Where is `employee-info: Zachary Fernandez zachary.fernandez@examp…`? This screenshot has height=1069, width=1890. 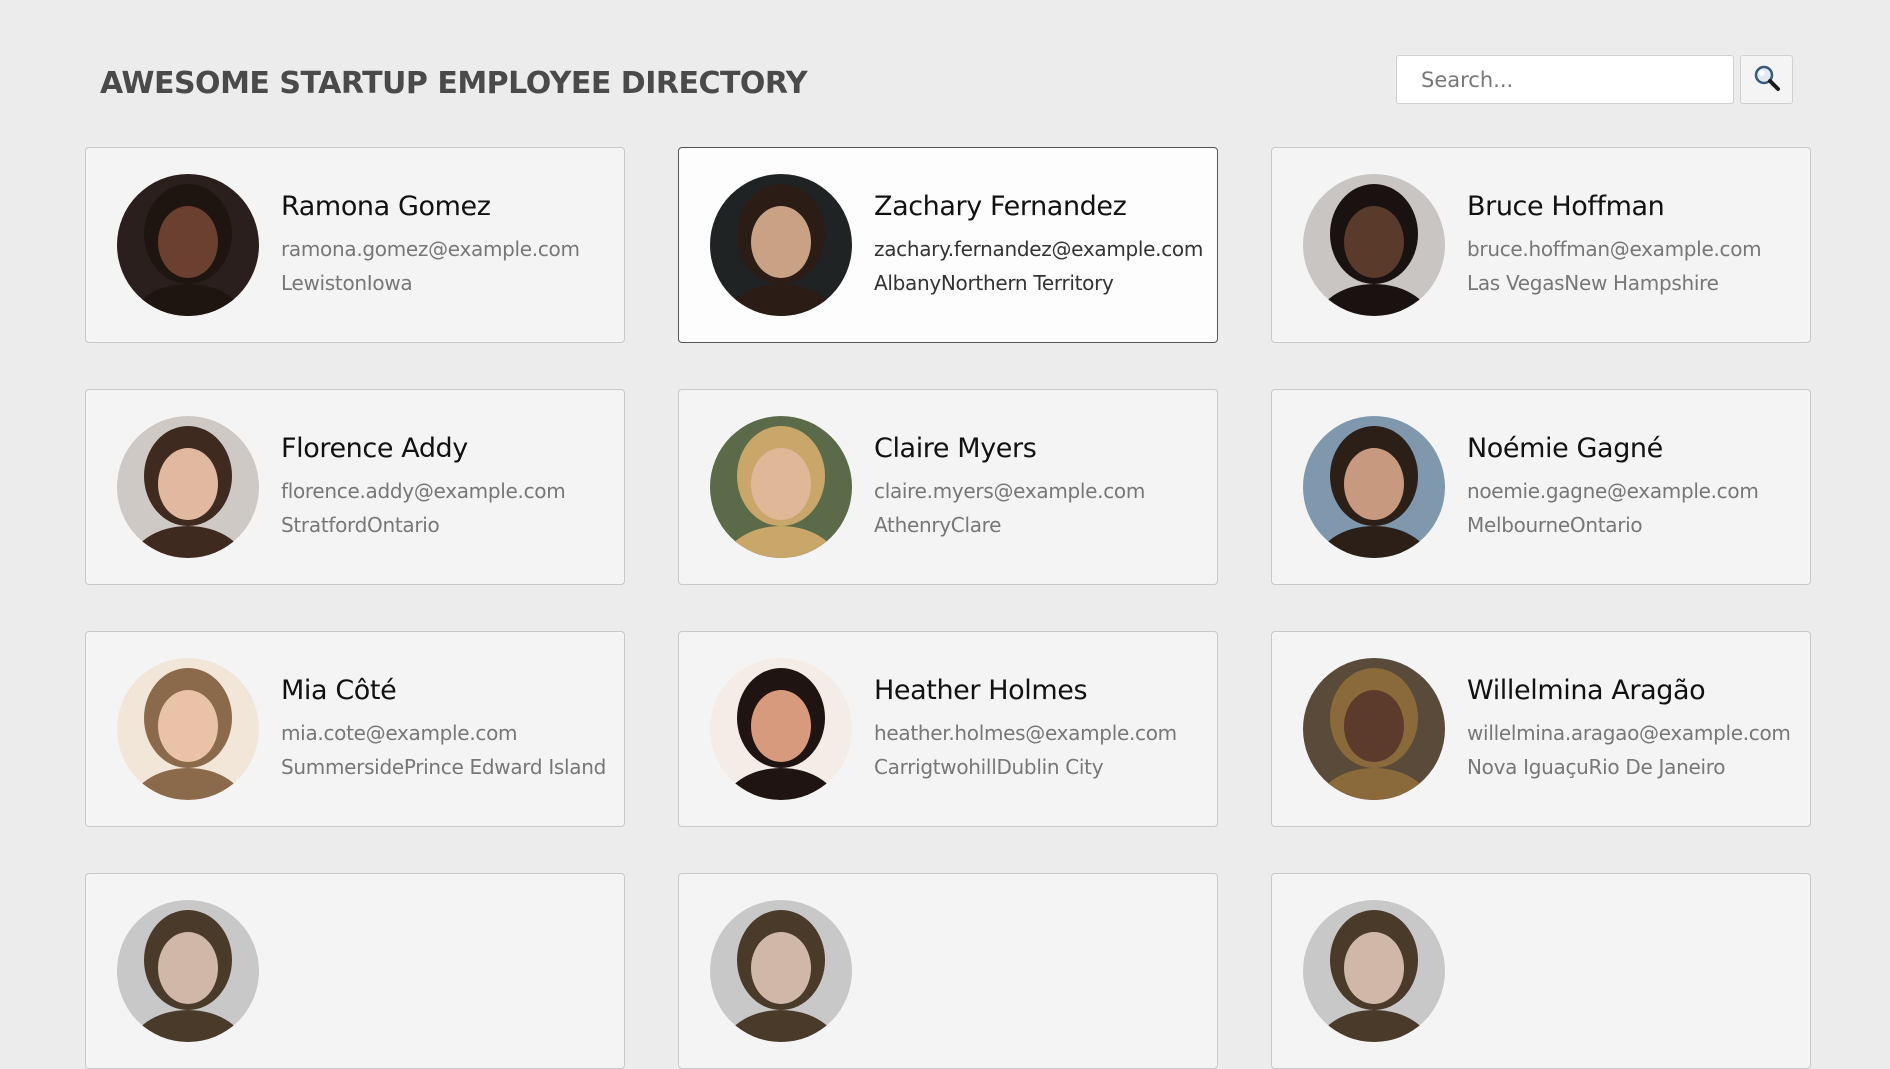 employee-info: Zachary Fernandez zachary.fernandez@examp… is located at coordinates (1038, 245).